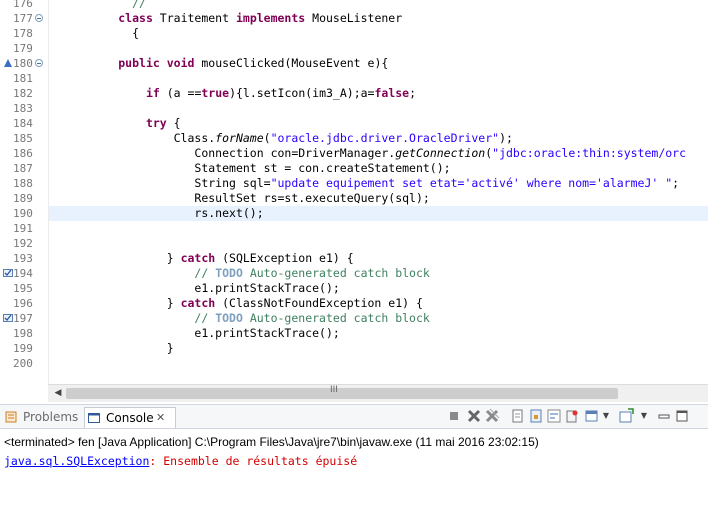 This screenshot has width=708, height=505. What do you see at coordinates (342, 392) in the screenshot?
I see `scrollbar-thumb: III` at bounding box center [342, 392].